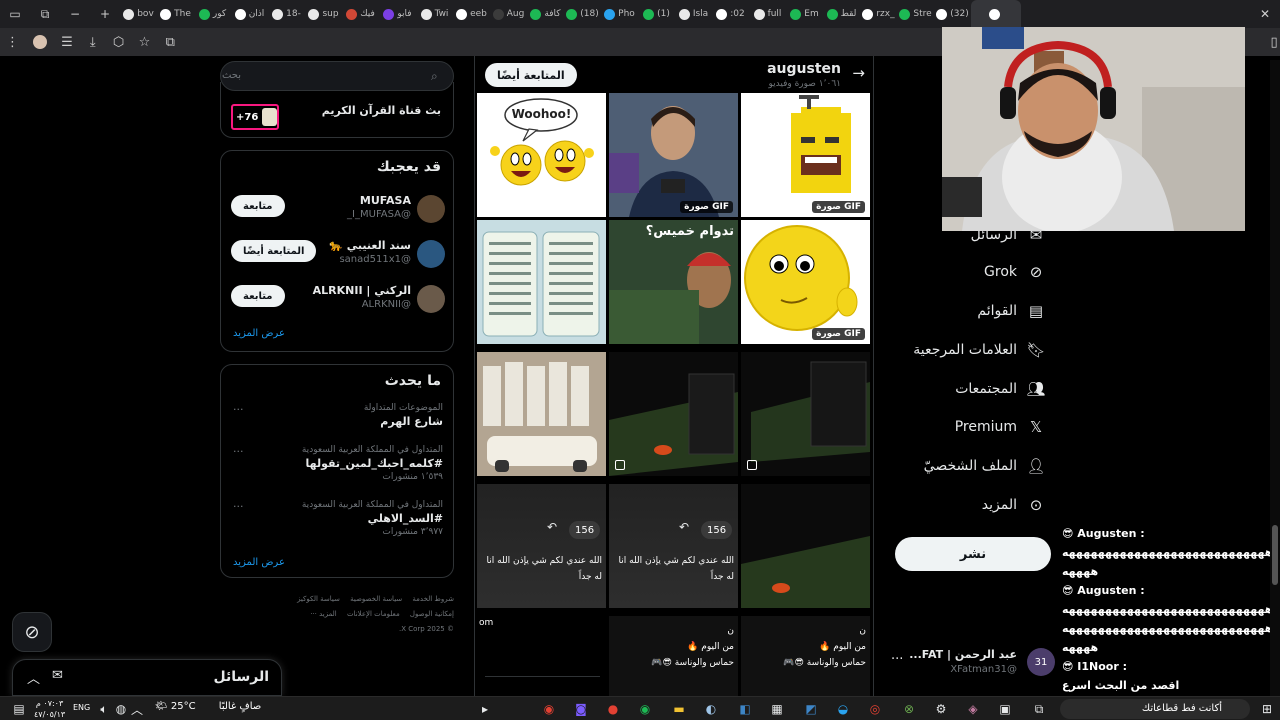 This screenshot has width=1280, height=720. What do you see at coordinates (318, 599) in the screenshot?
I see `footer-link: سياسة الكوكيز` at bounding box center [318, 599].